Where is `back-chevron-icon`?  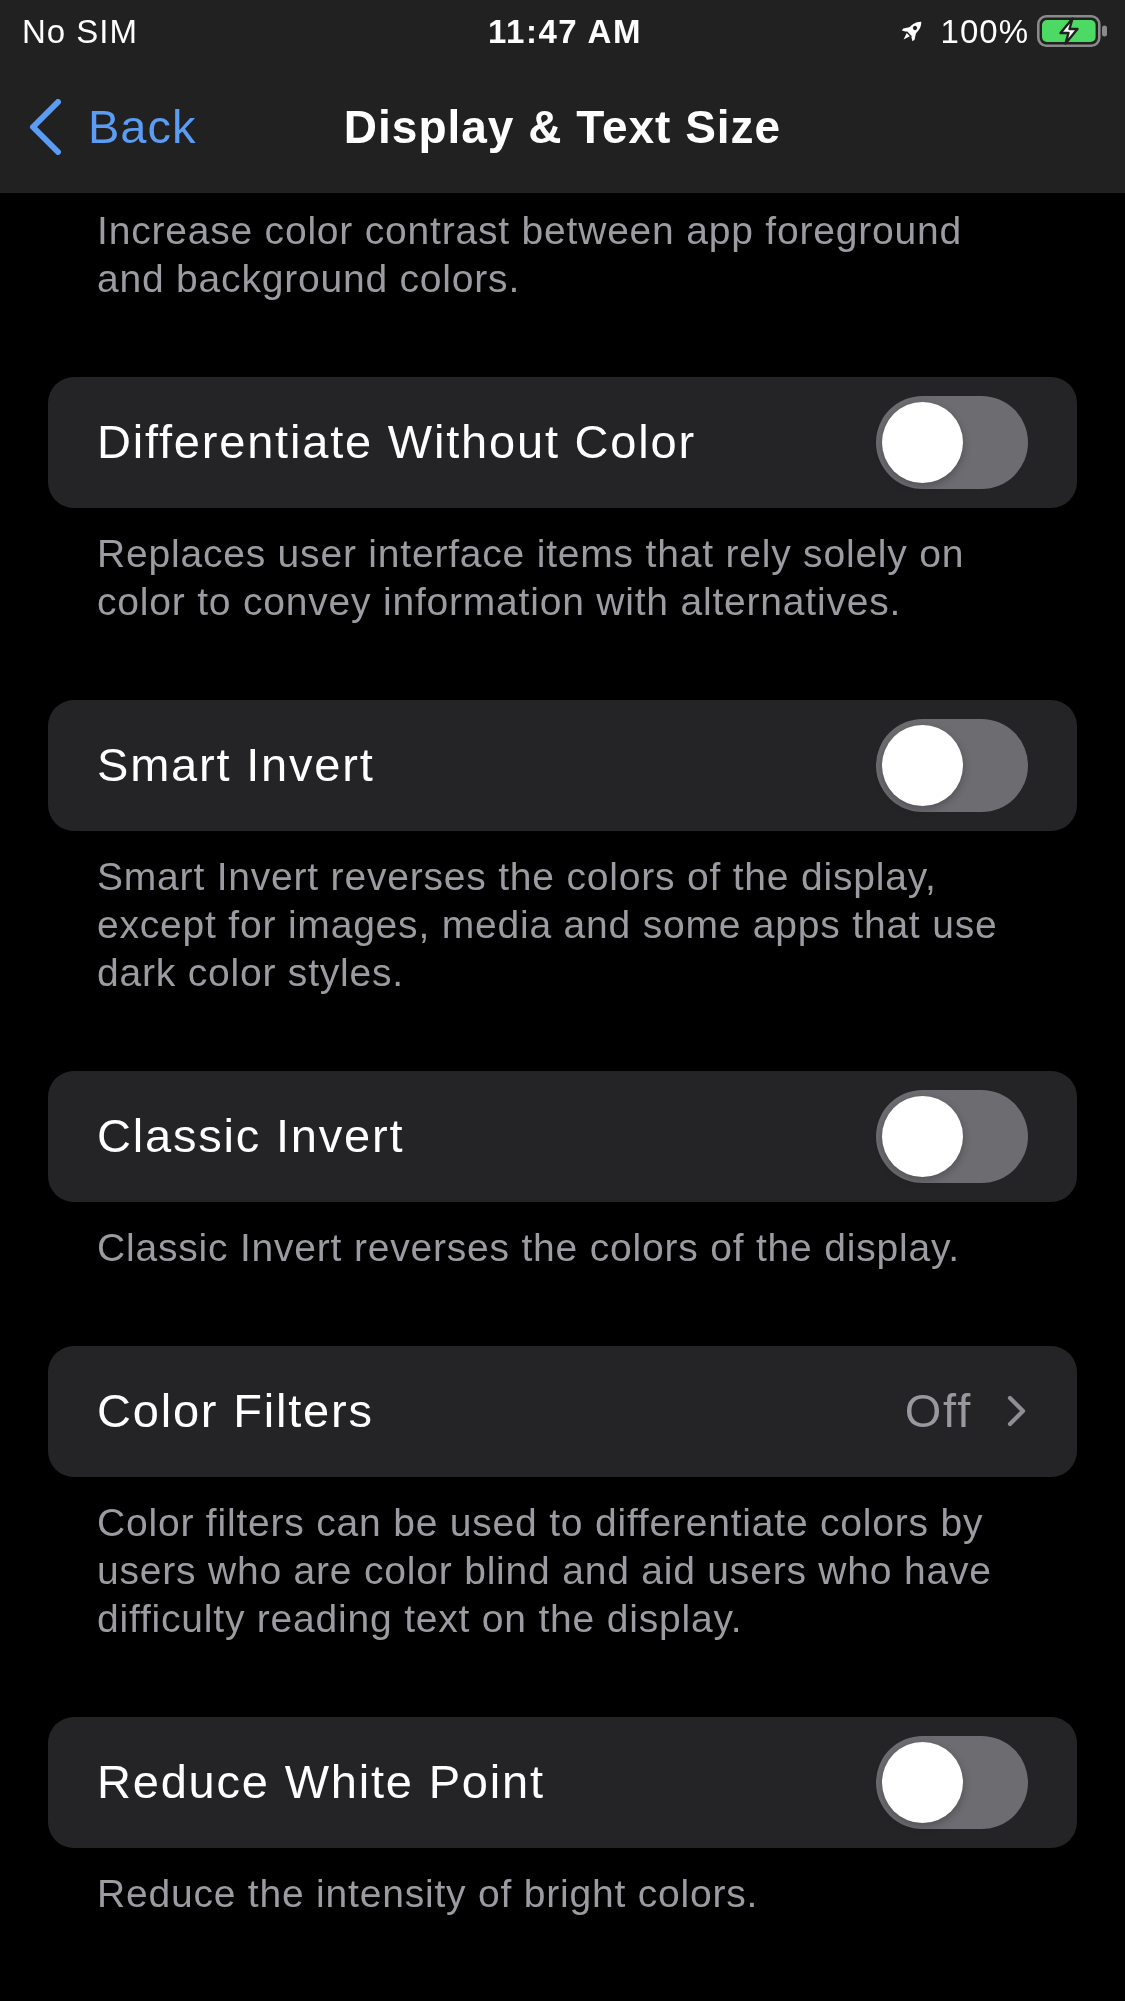
back-chevron-icon is located at coordinates (45, 127).